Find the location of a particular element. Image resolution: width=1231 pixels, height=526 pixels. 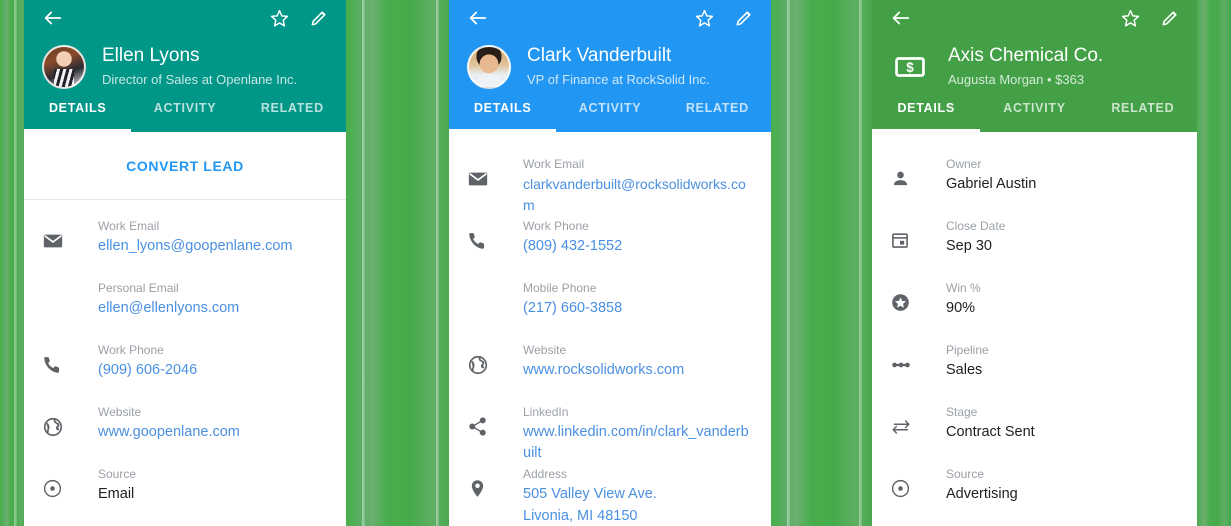

avatar is located at coordinates (489, 67).